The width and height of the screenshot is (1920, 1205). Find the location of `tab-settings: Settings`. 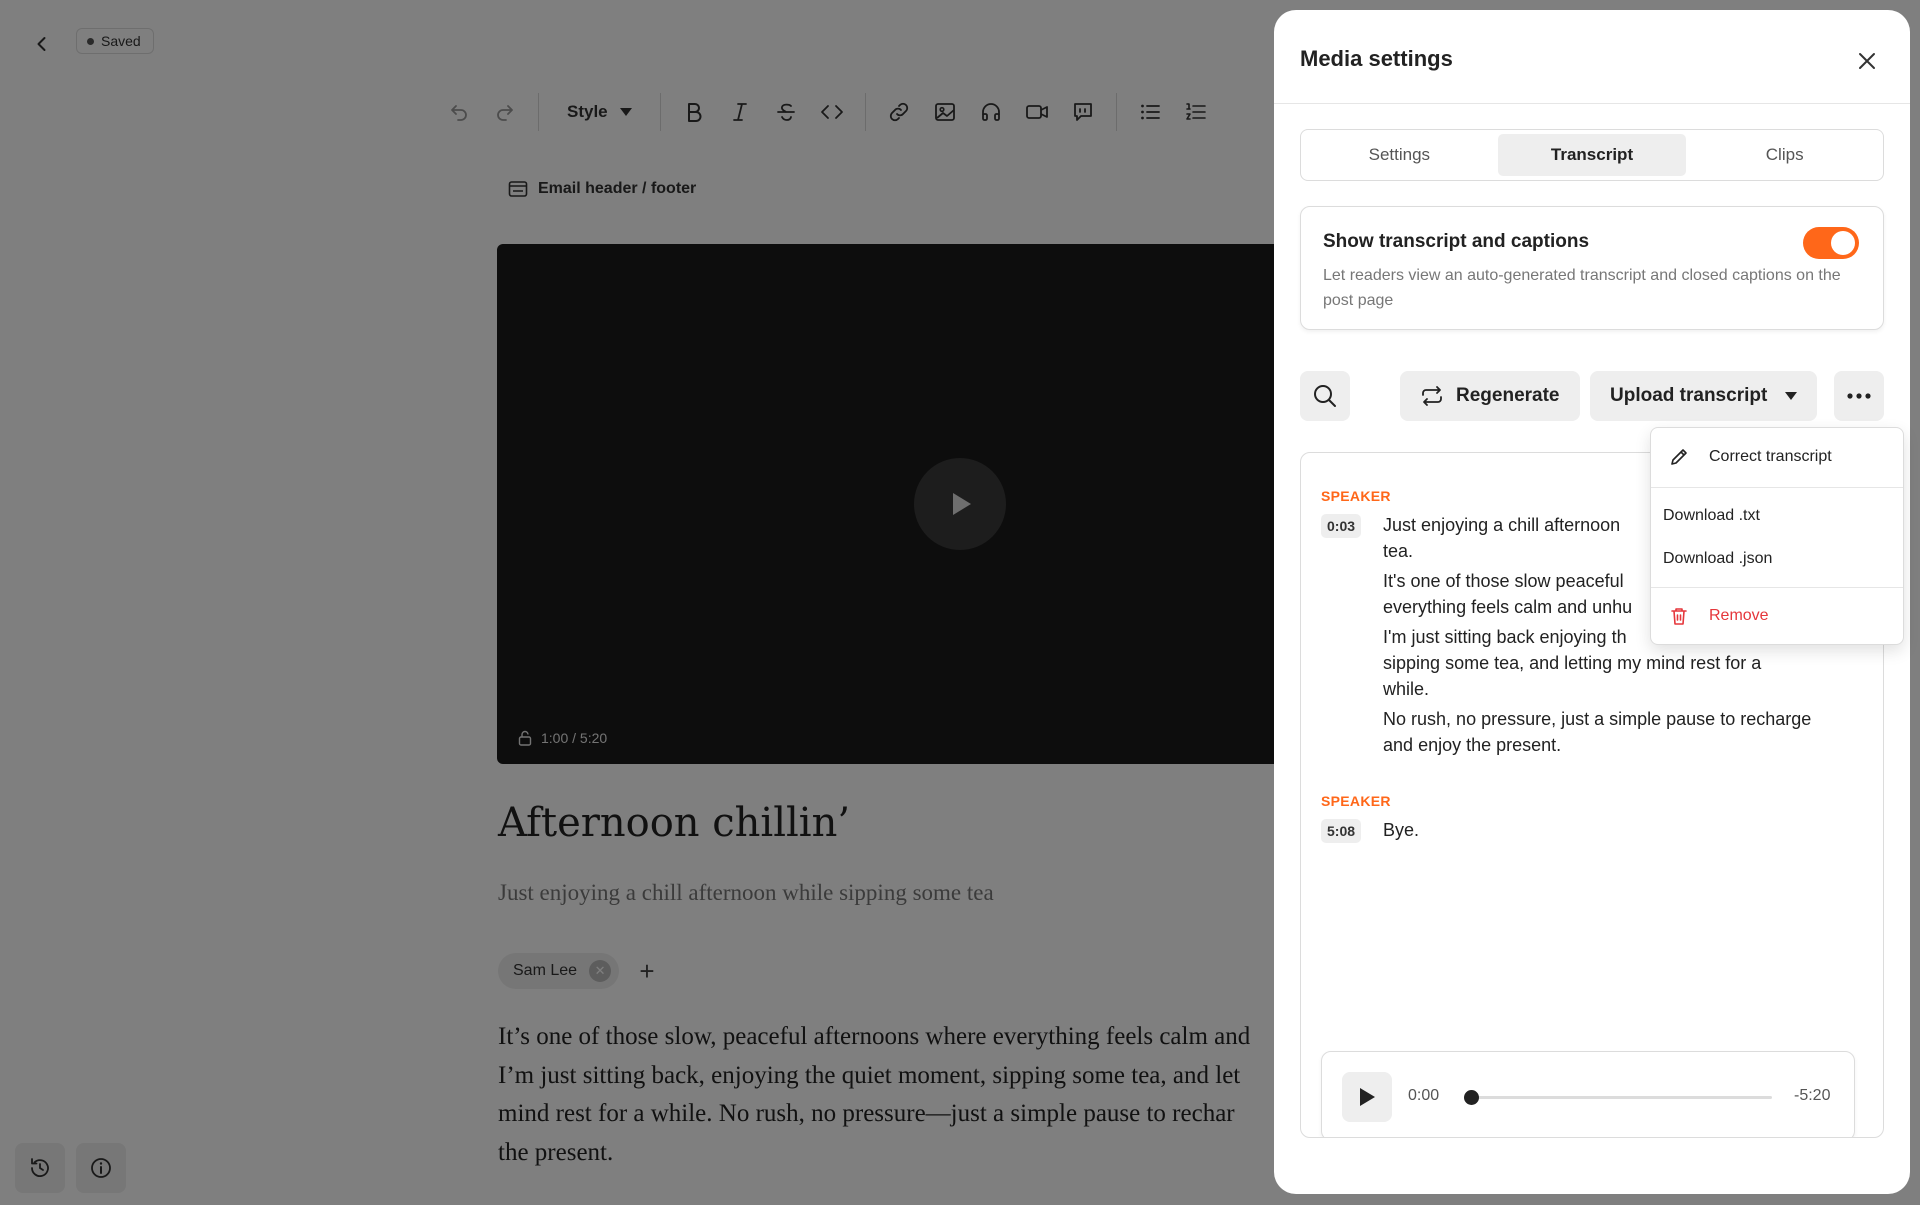

tab-settings: Settings is located at coordinates (1399, 155).